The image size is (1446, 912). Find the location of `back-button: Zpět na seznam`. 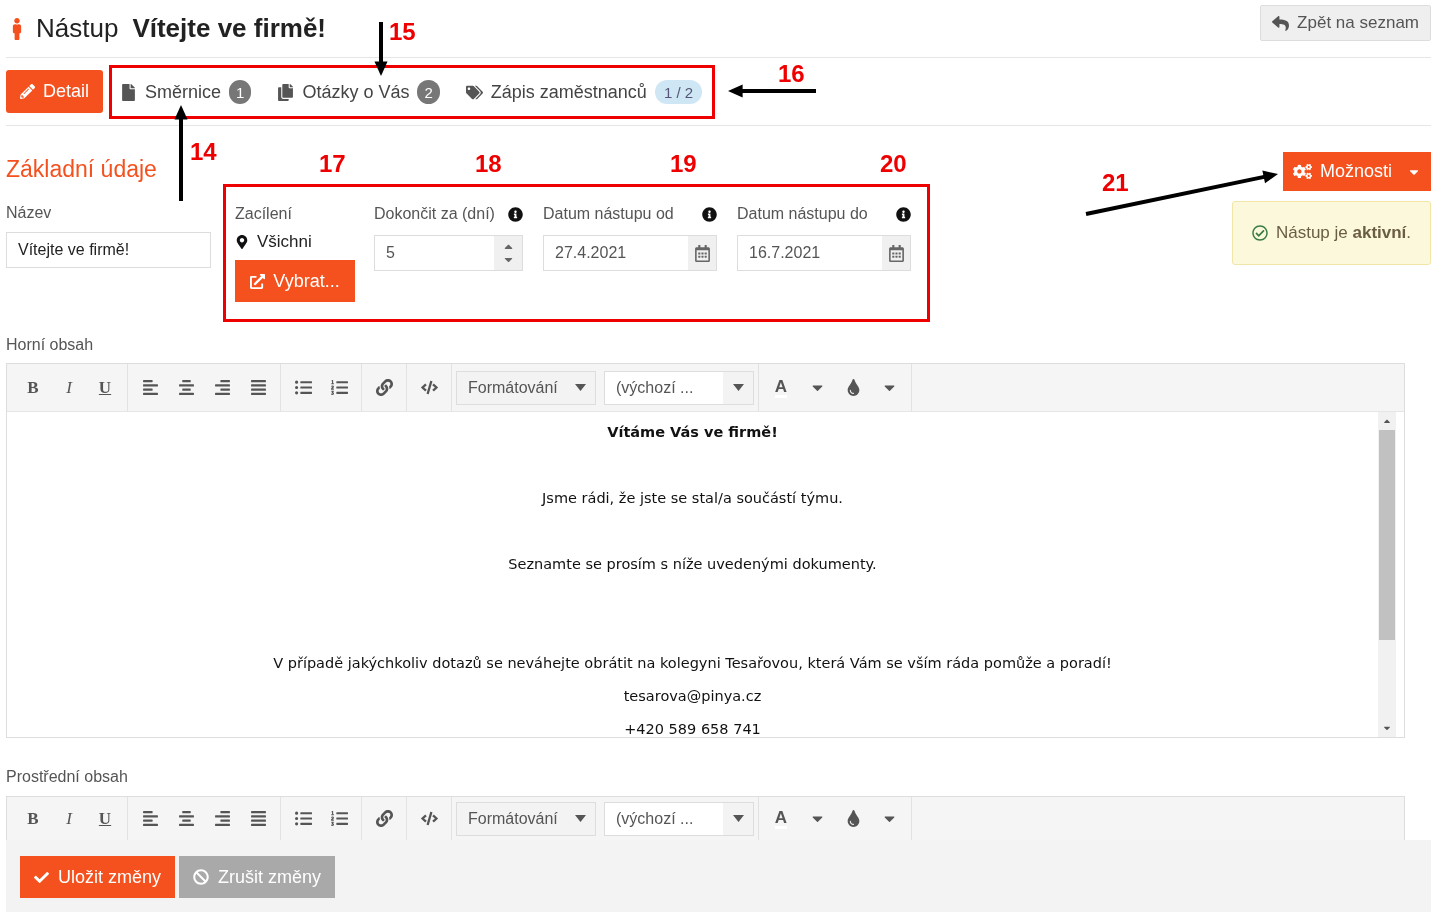

back-button: Zpět na seznam is located at coordinates (1345, 23).